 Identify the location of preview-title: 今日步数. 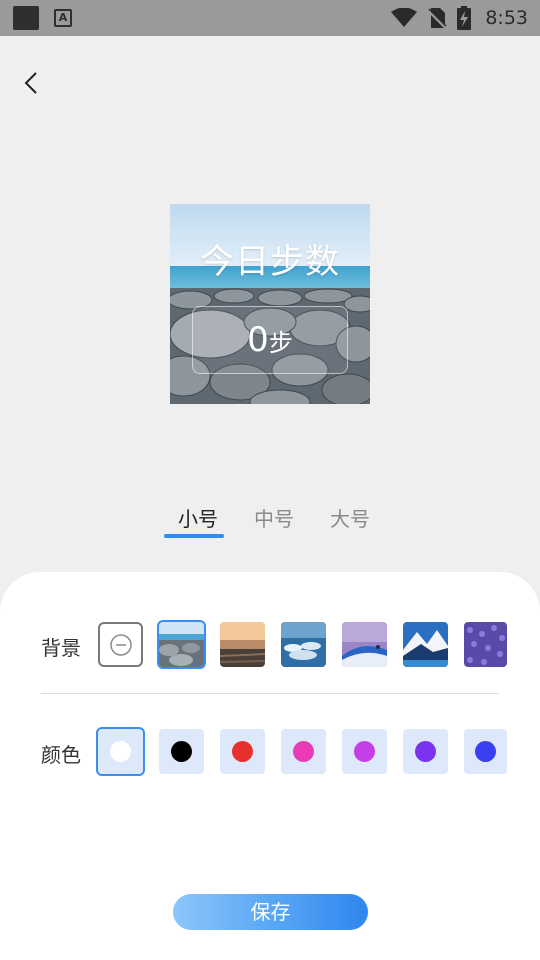
(270, 262).